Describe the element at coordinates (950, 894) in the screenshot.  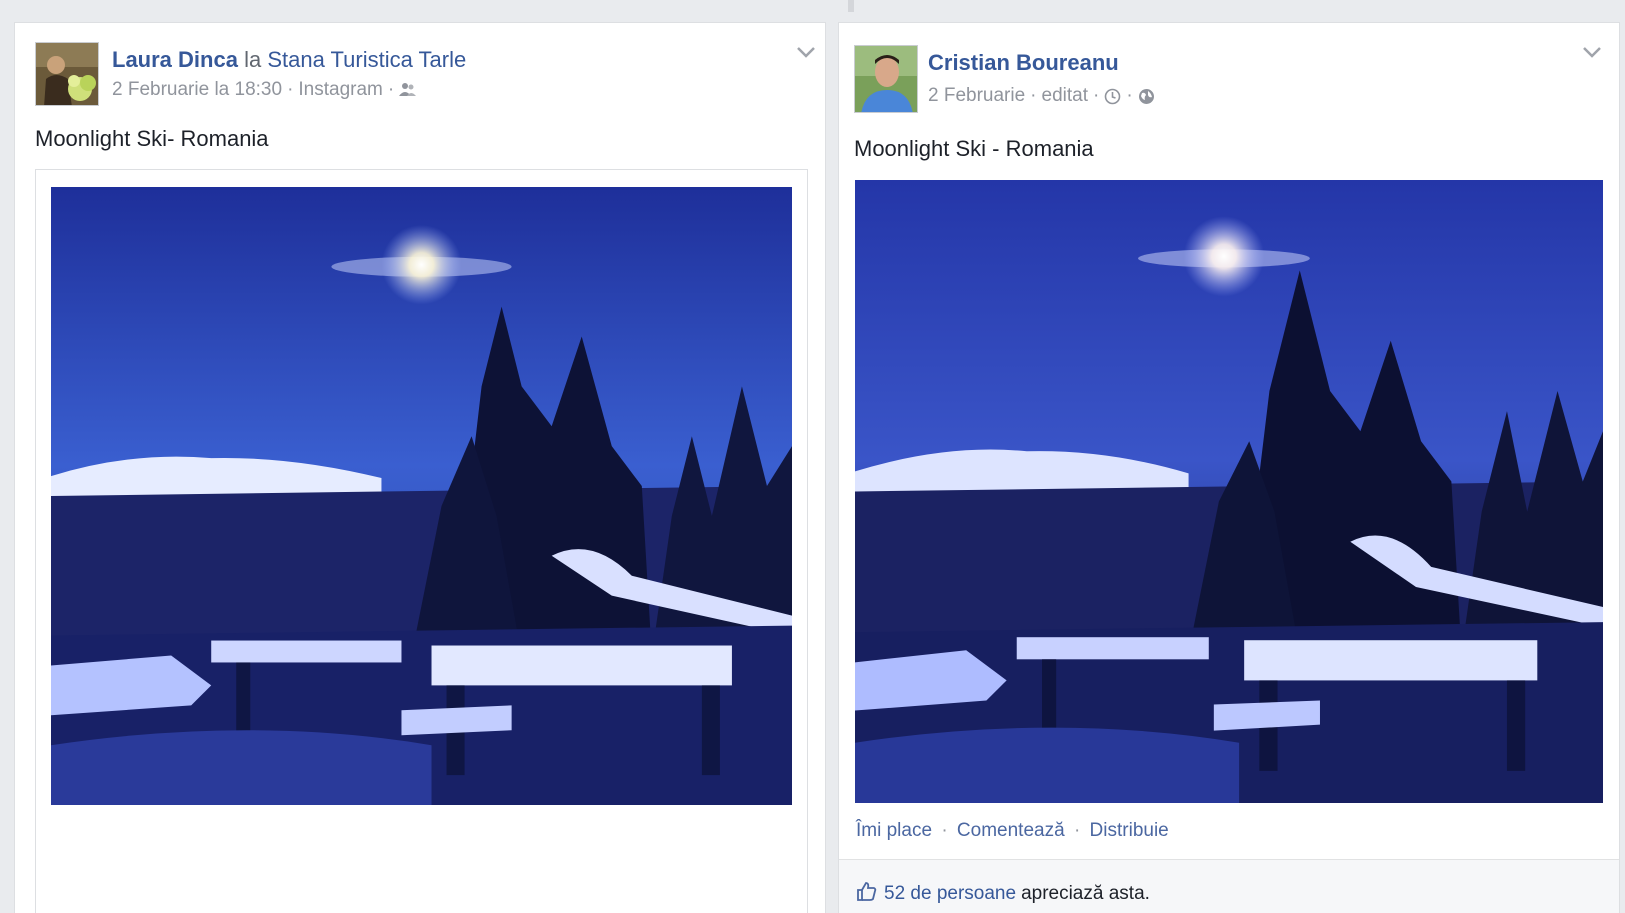
I see `likes-count-link: 52 de persoane` at that location.